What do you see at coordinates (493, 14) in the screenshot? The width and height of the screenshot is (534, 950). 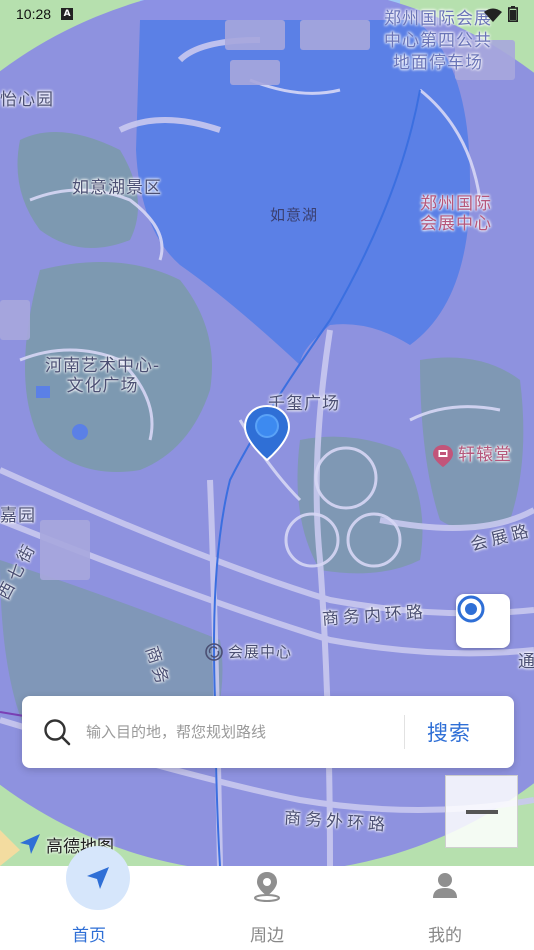 I see `wifi-icon` at bounding box center [493, 14].